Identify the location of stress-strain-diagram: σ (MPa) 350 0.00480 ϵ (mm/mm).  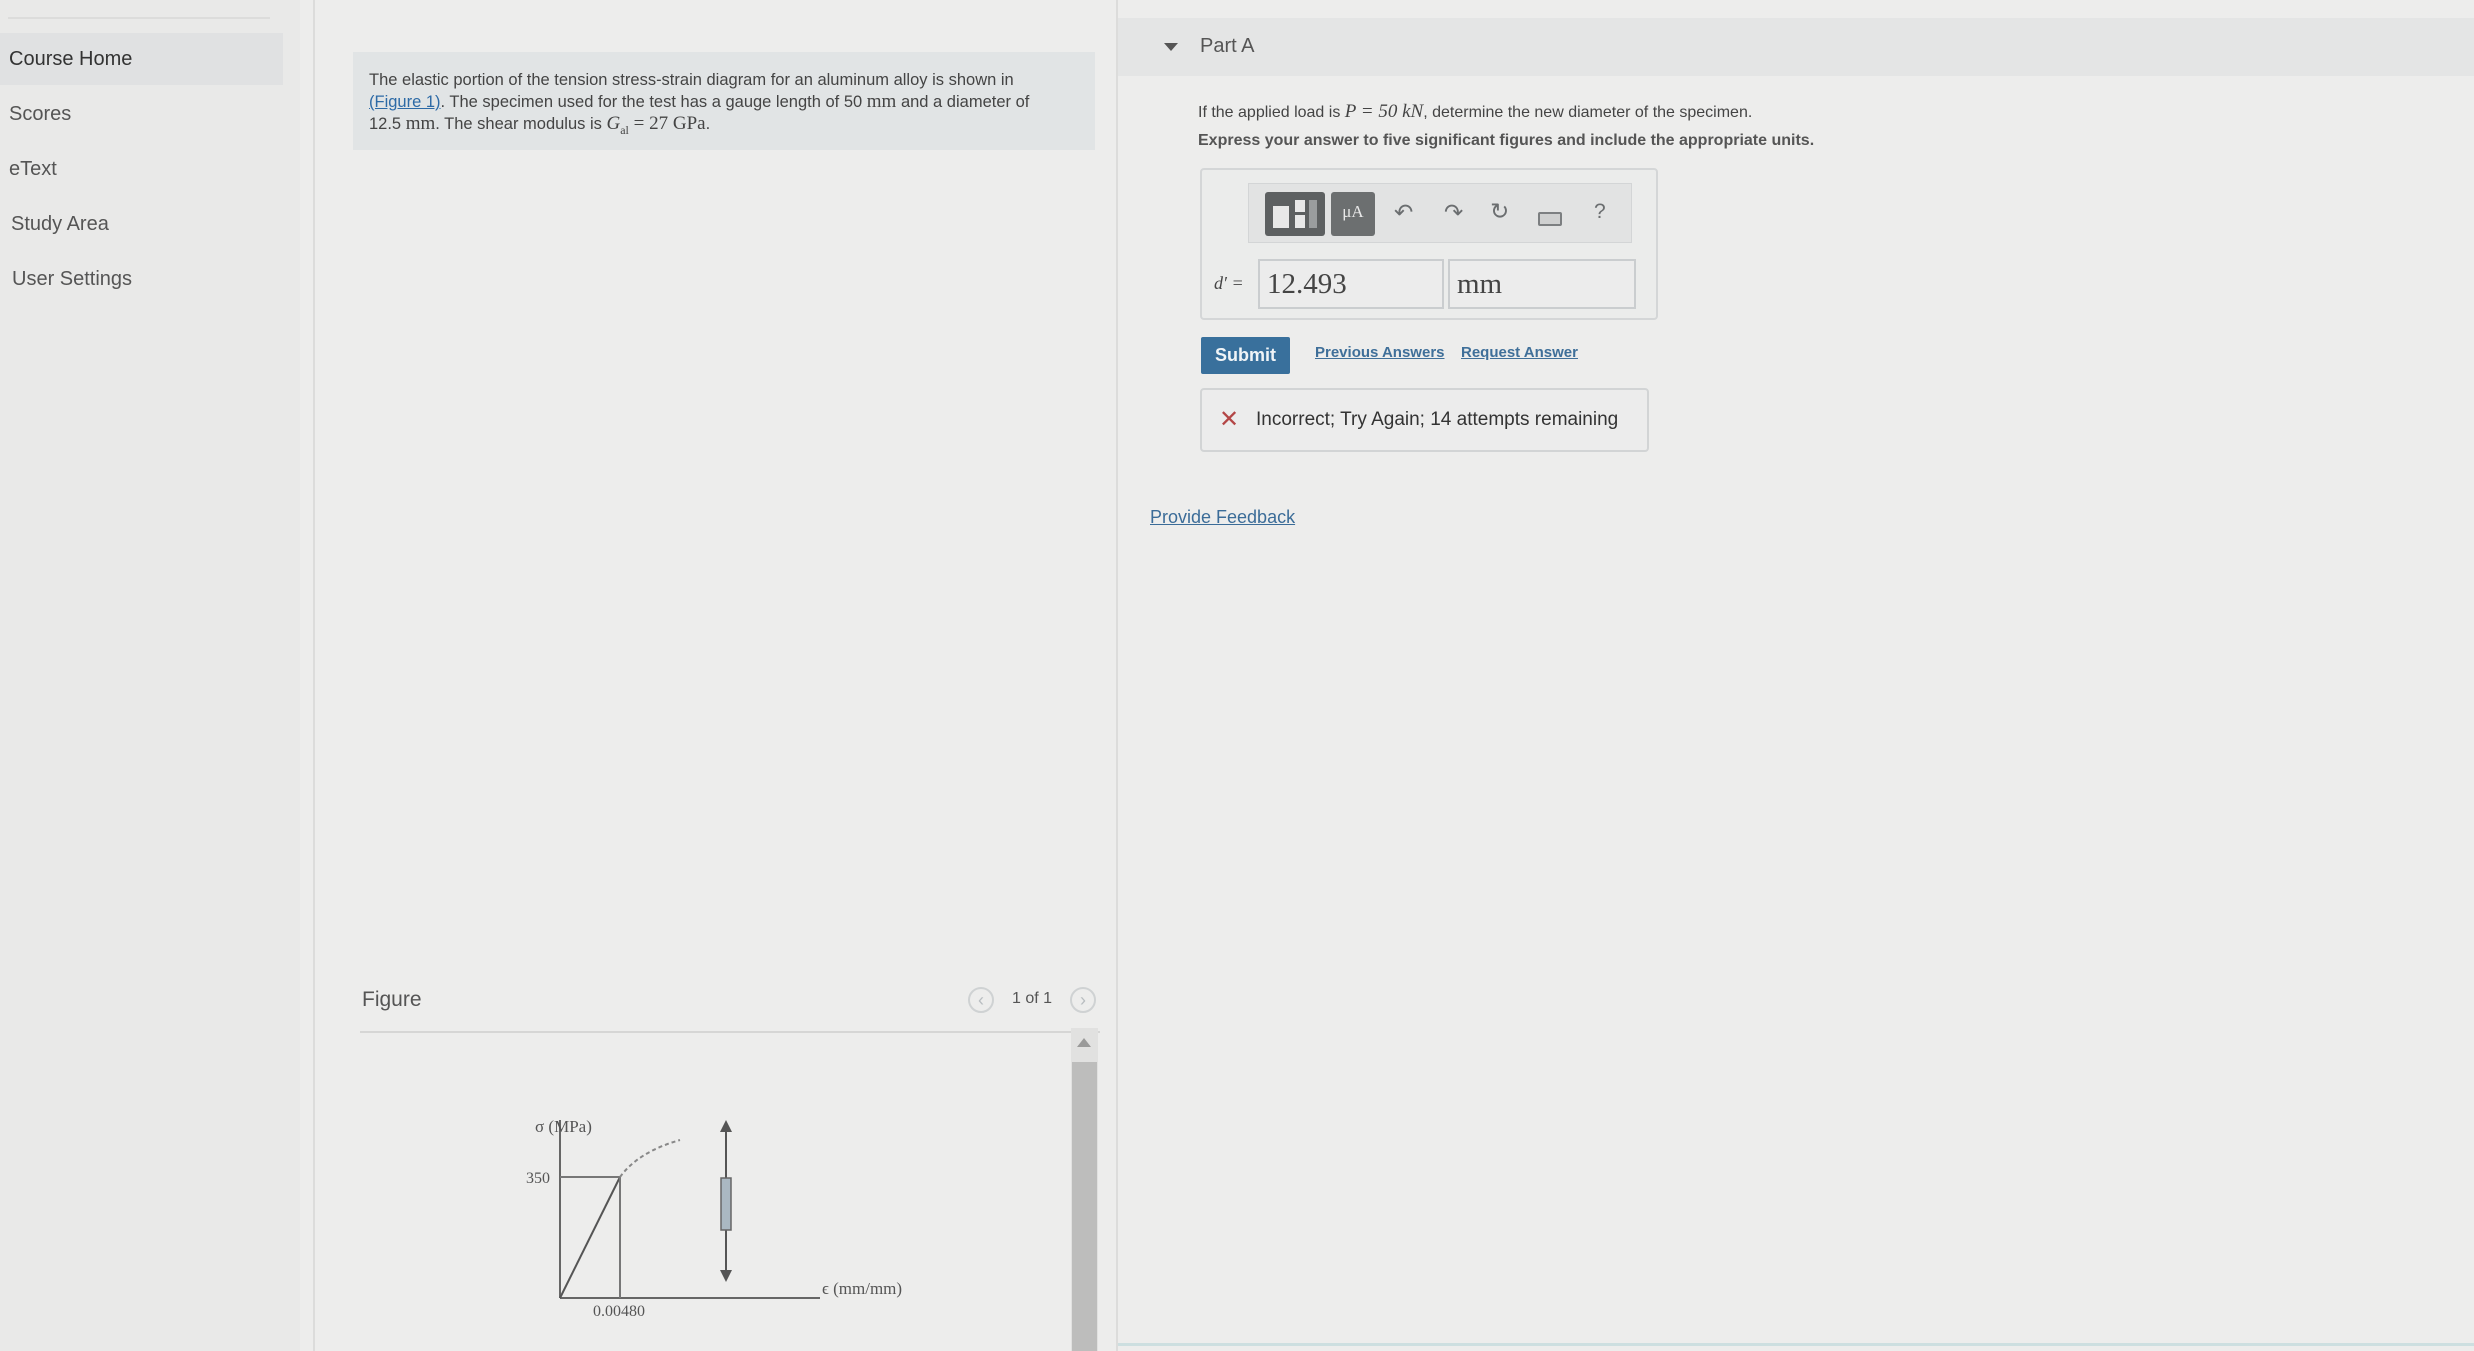
(714, 1219).